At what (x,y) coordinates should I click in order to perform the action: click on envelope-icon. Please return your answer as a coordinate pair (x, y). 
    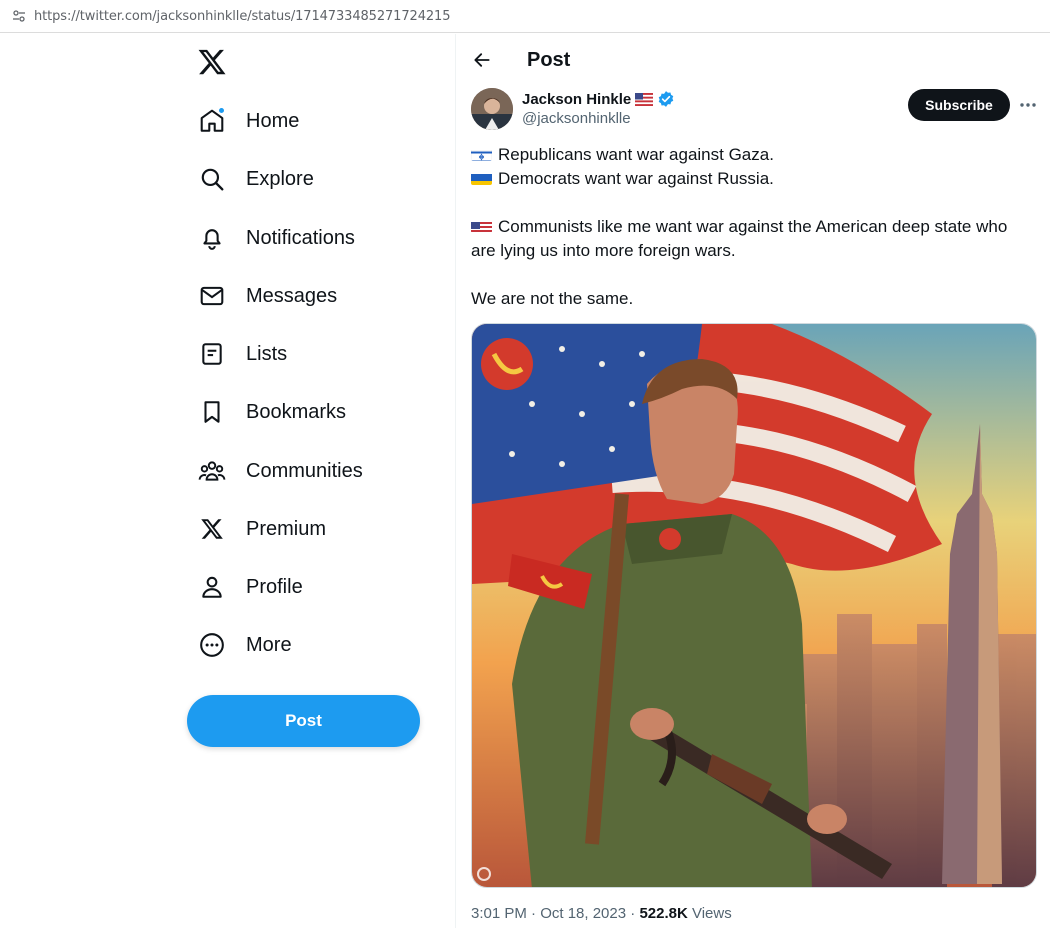
    Looking at the image, I should click on (212, 296).